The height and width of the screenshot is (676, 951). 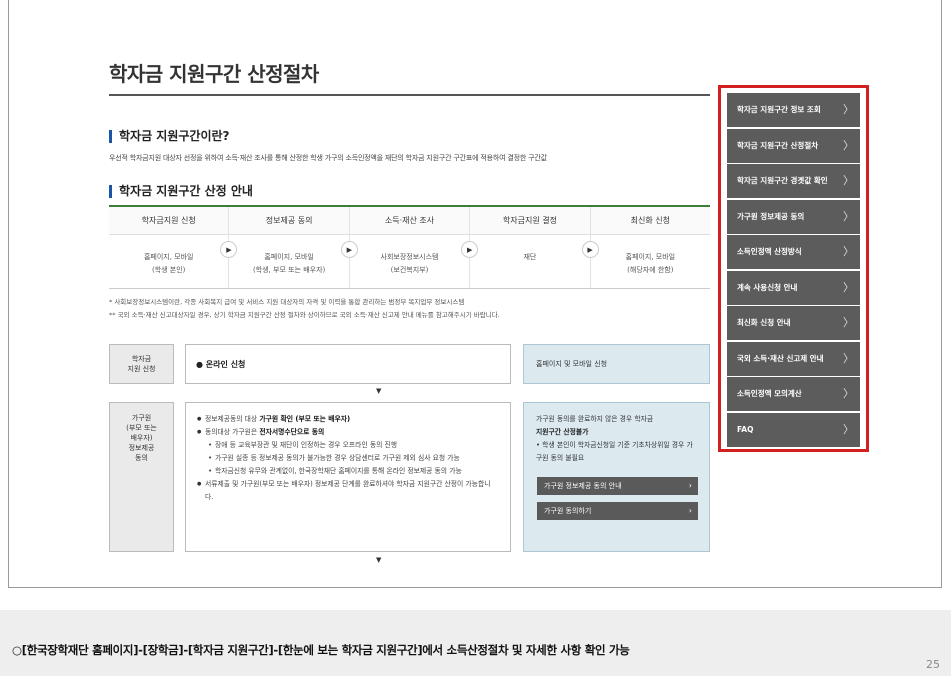 I want to click on detail-item: 동의대상 가구원은 전자서명수단으로 동의, so click(x=347, y=432).